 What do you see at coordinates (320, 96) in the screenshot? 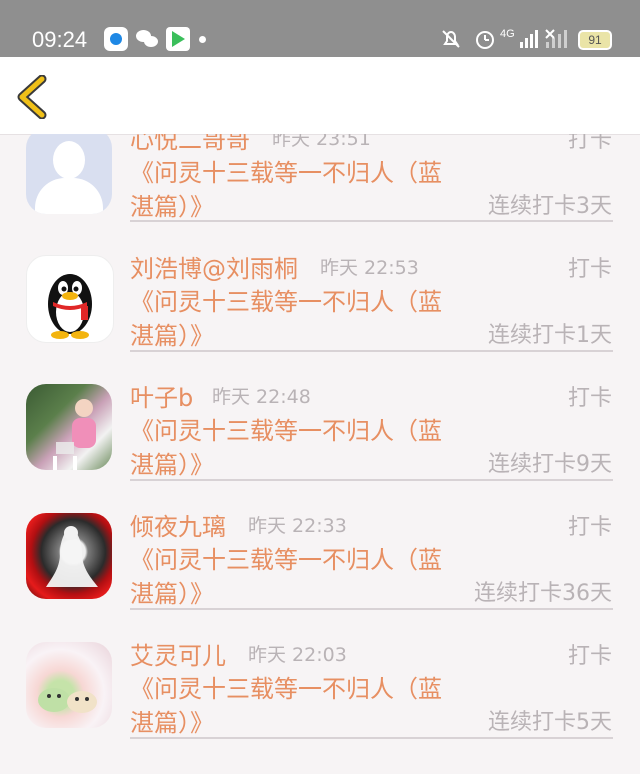
I see `top-bar` at bounding box center [320, 96].